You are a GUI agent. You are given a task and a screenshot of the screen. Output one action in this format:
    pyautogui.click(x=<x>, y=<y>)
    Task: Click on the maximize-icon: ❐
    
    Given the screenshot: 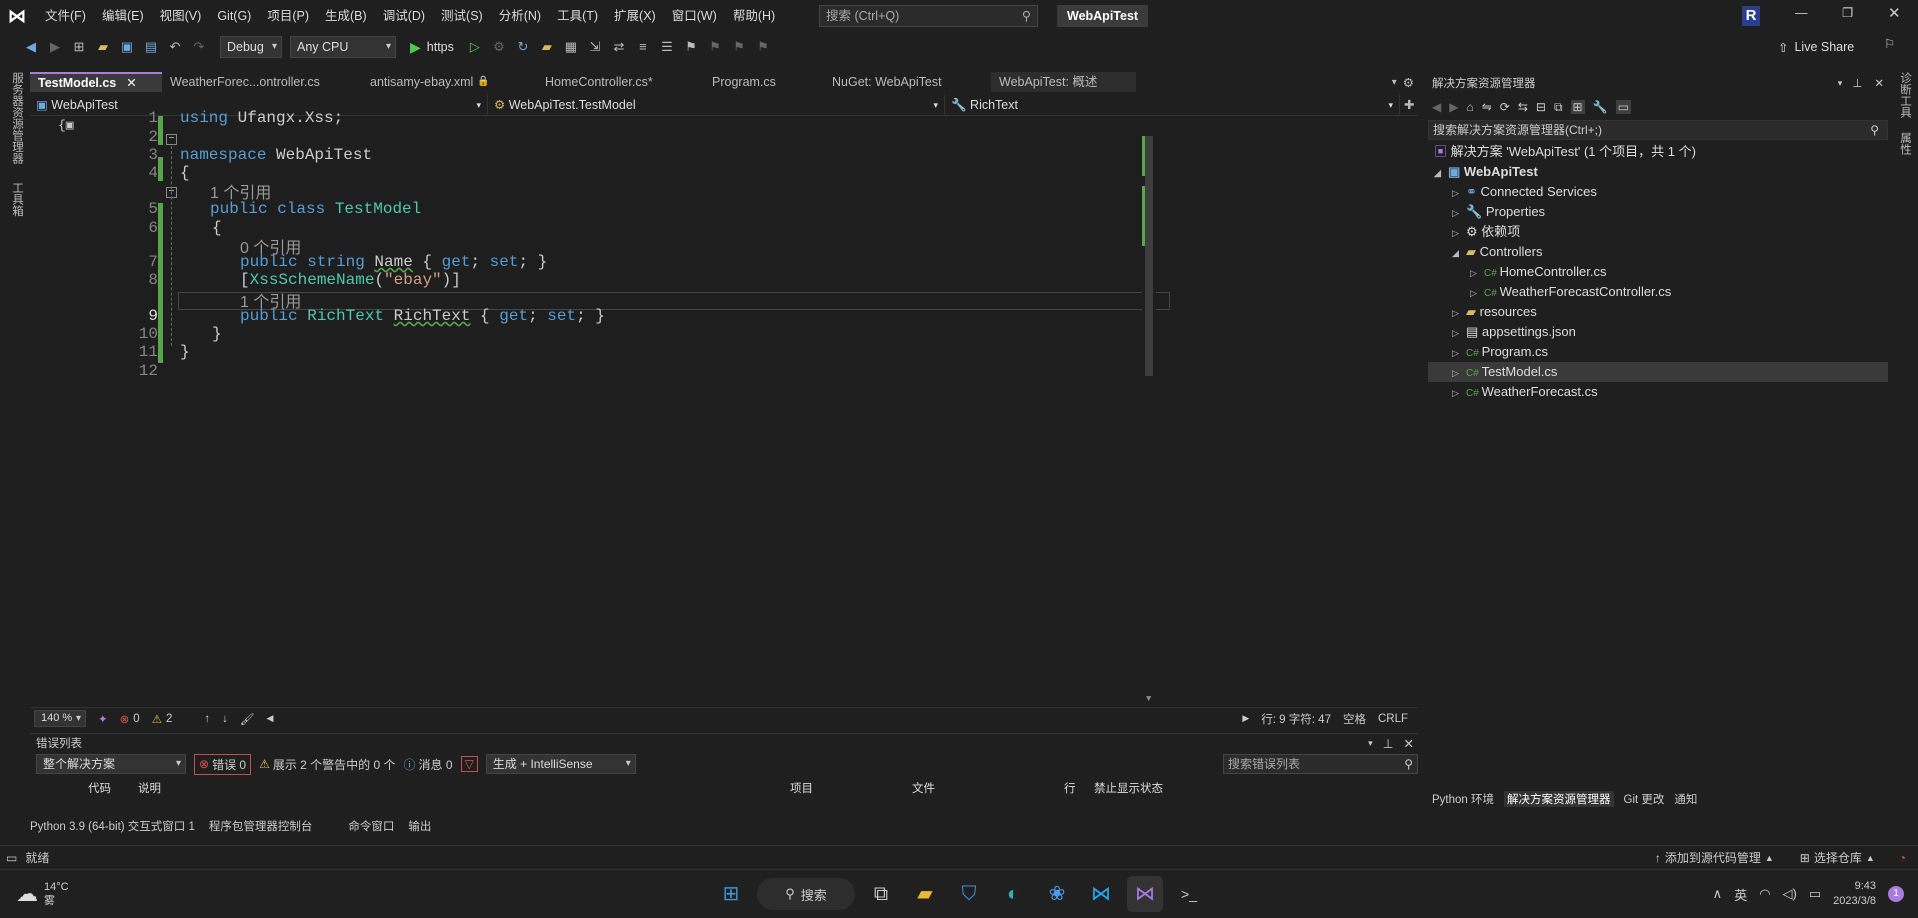 What is the action you would take?
    pyautogui.click(x=1847, y=12)
    